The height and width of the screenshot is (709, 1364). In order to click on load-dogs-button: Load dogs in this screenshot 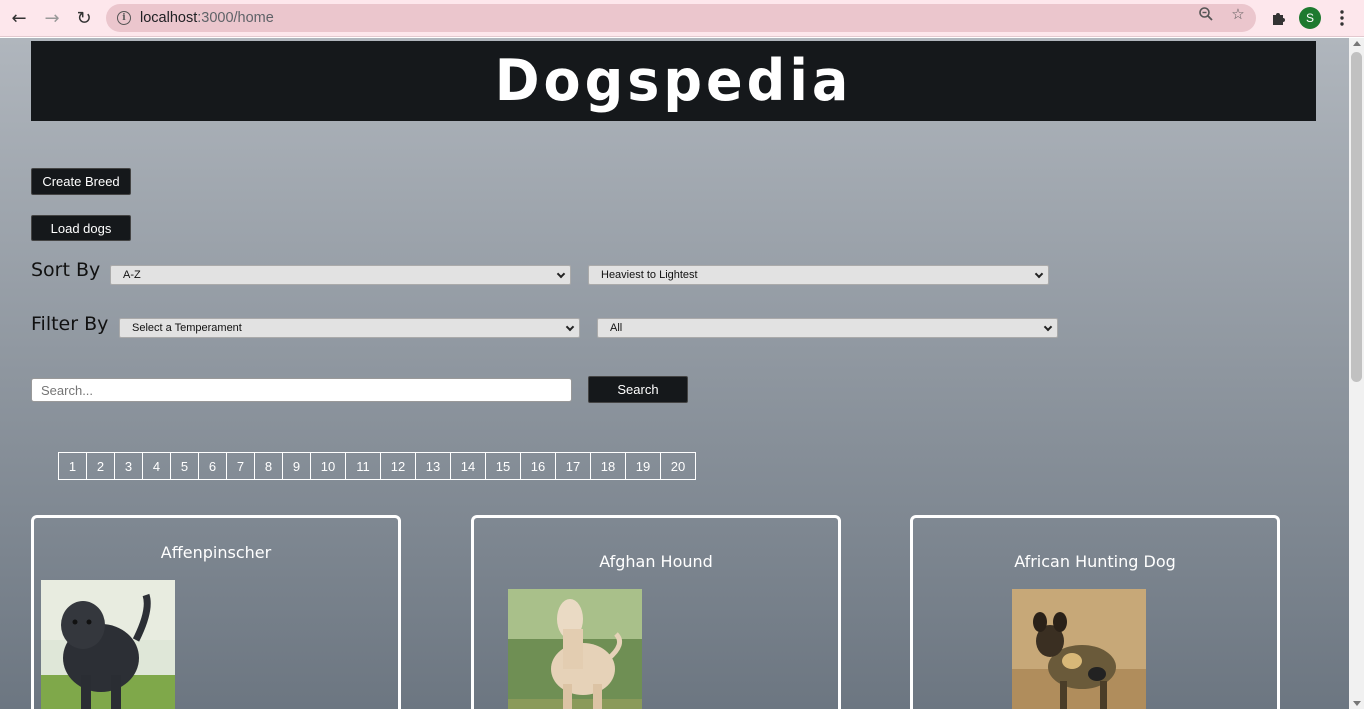, I will do `click(81, 228)`.